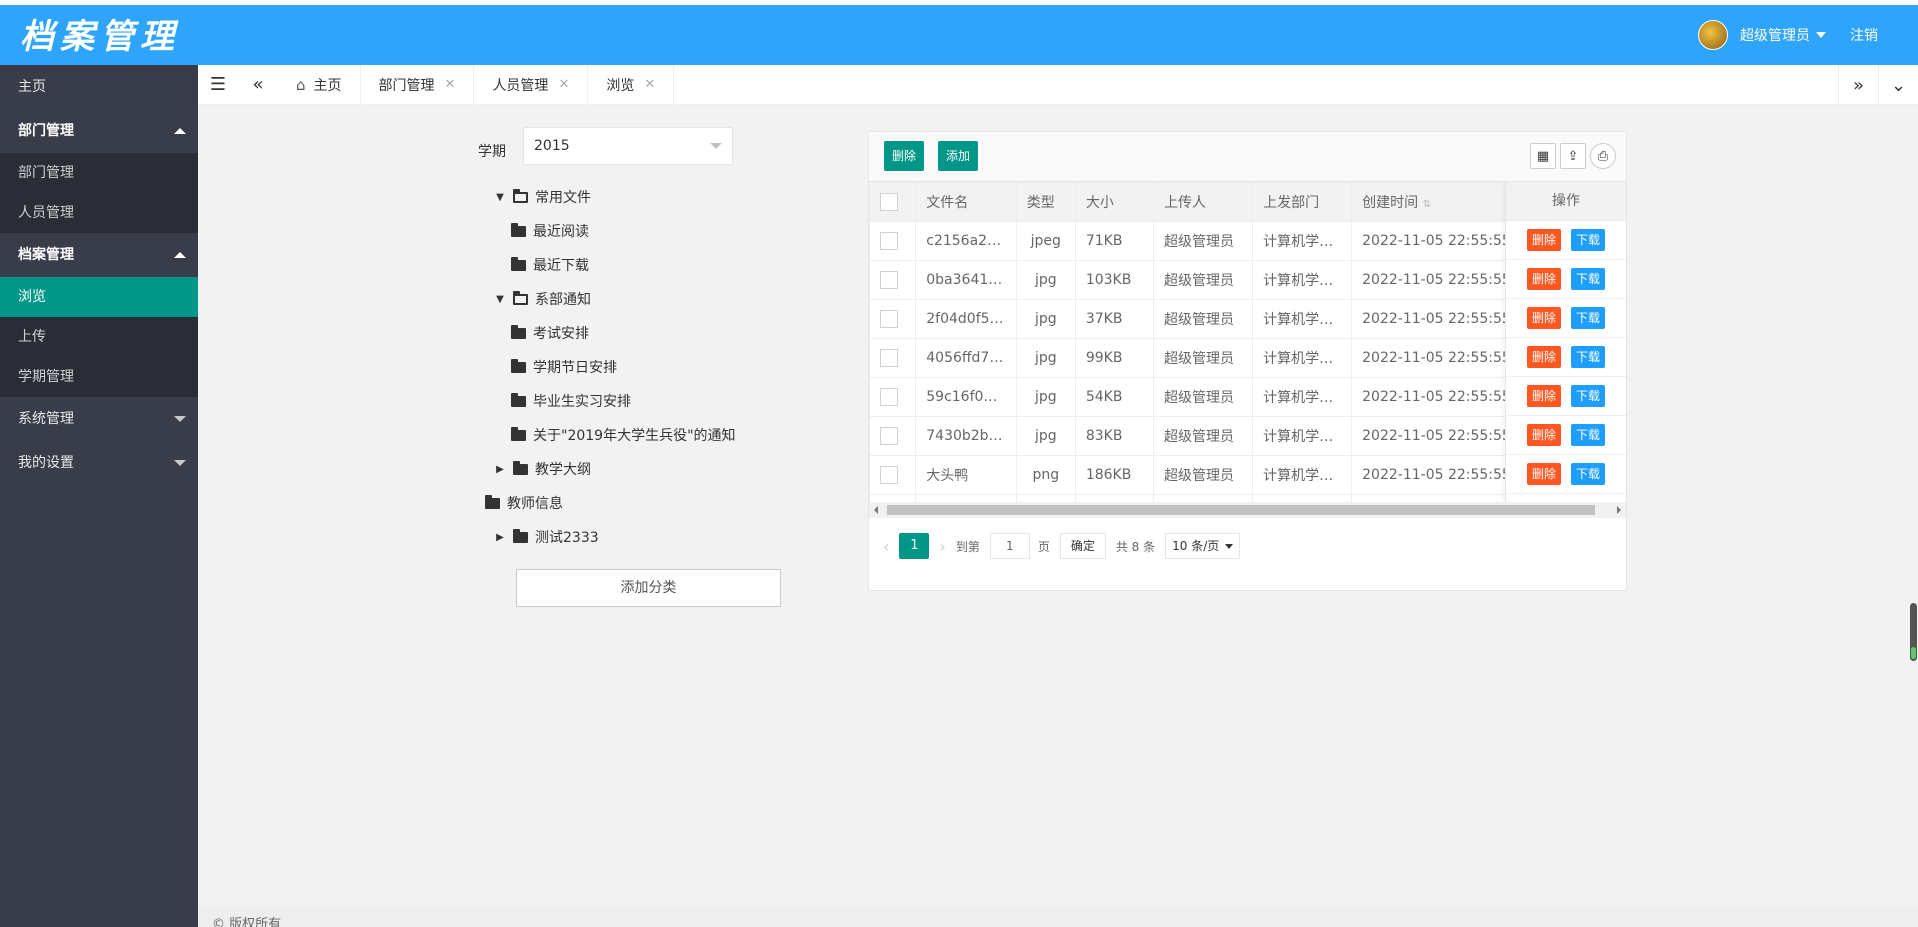 The image size is (1918, 927). What do you see at coordinates (614, 469) in the screenshot?
I see `tree-node: ▶ 教学大纲` at bounding box center [614, 469].